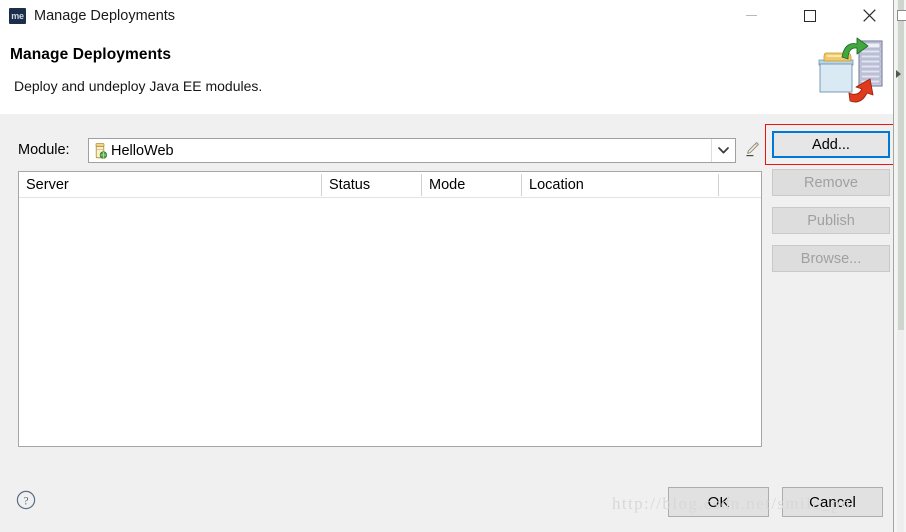 The height and width of the screenshot is (532, 906). I want to click on publish-button: Publish, so click(831, 220).